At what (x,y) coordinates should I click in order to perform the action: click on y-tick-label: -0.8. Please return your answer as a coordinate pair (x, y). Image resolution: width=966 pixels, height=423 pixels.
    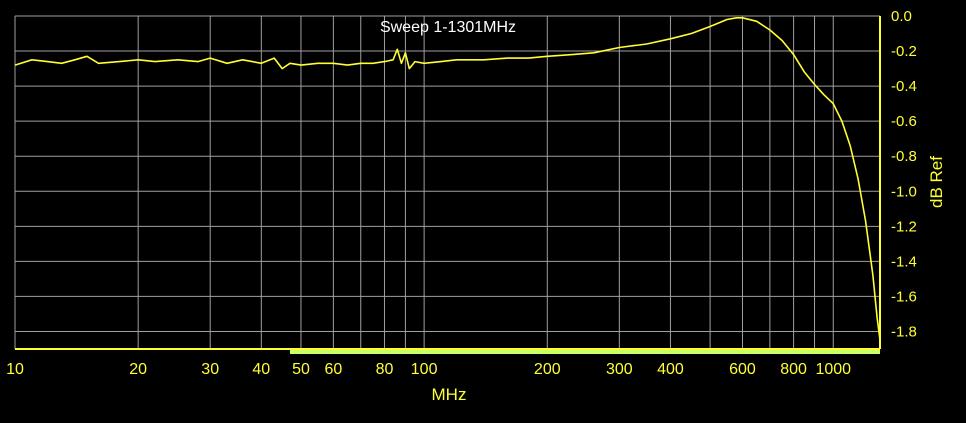
    Looking at the image, I should click on (904, 156).